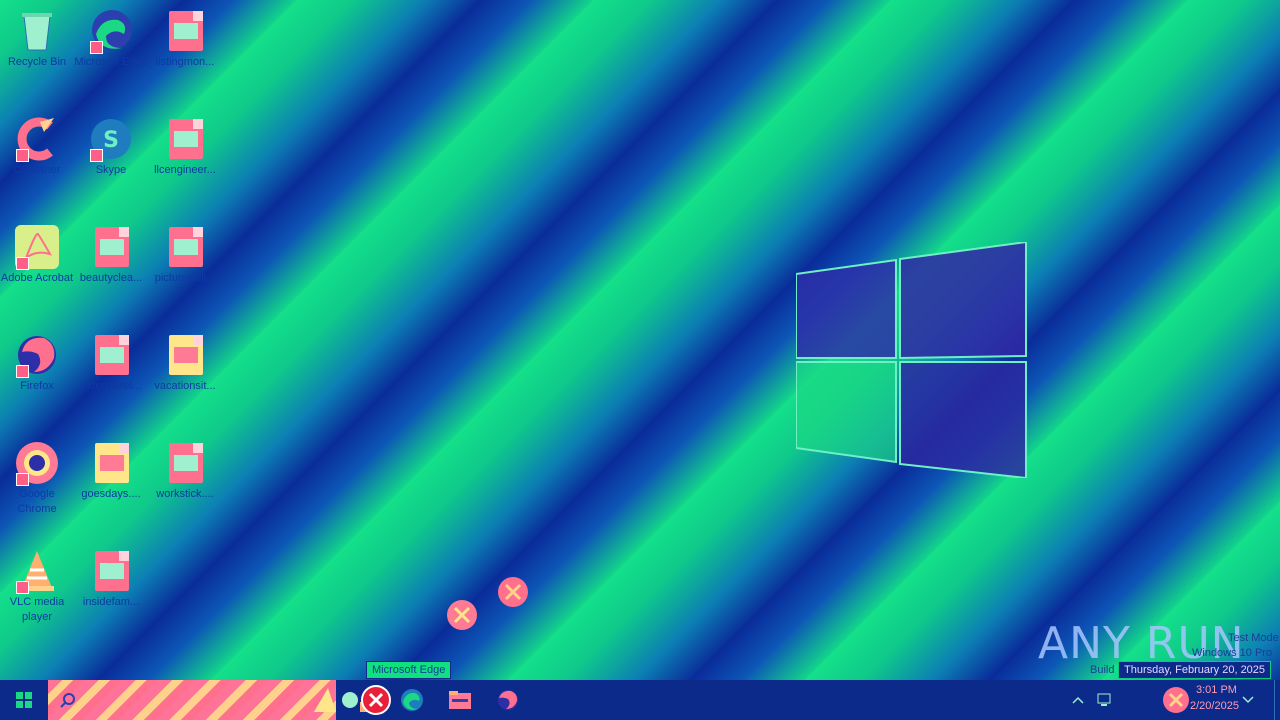 Image resolution: width=1280 pixels, height=720 pixels. I want to click on search-icon, so click(67, 700).